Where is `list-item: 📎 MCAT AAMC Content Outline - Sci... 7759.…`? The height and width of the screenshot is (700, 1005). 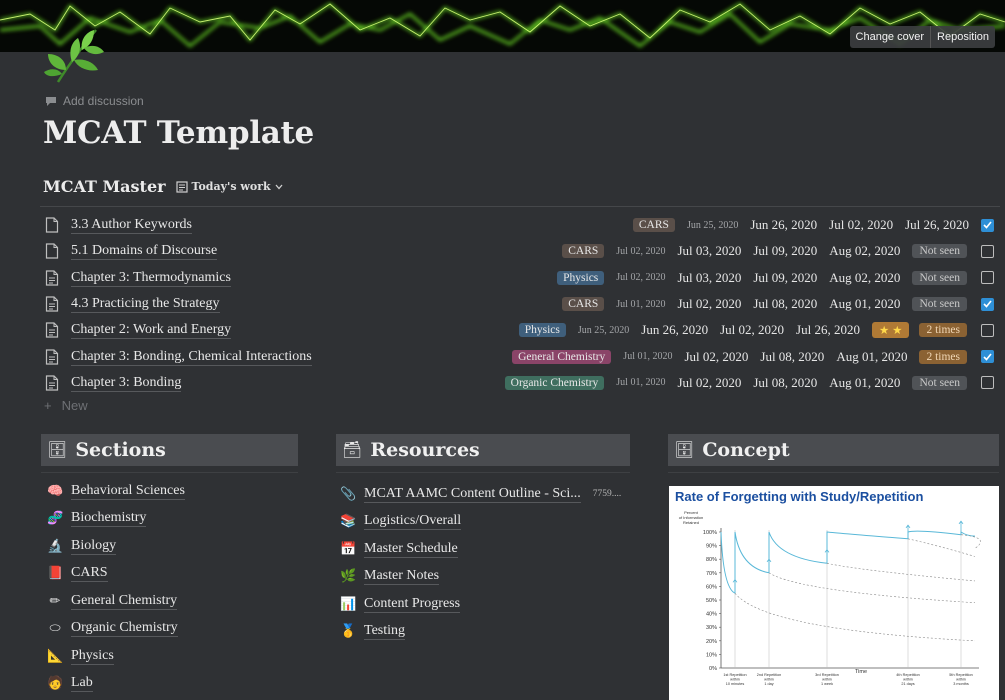
list-item: 📎 MCAT AAMC Content Outline - Sci... 7759.… is located at coordinates (480, 494).